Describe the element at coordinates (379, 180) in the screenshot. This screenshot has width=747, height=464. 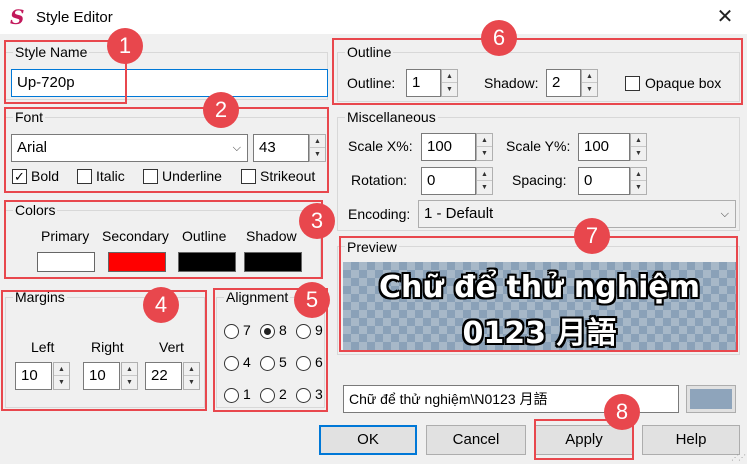
I see `rotation-label: Rotation:` at that location.